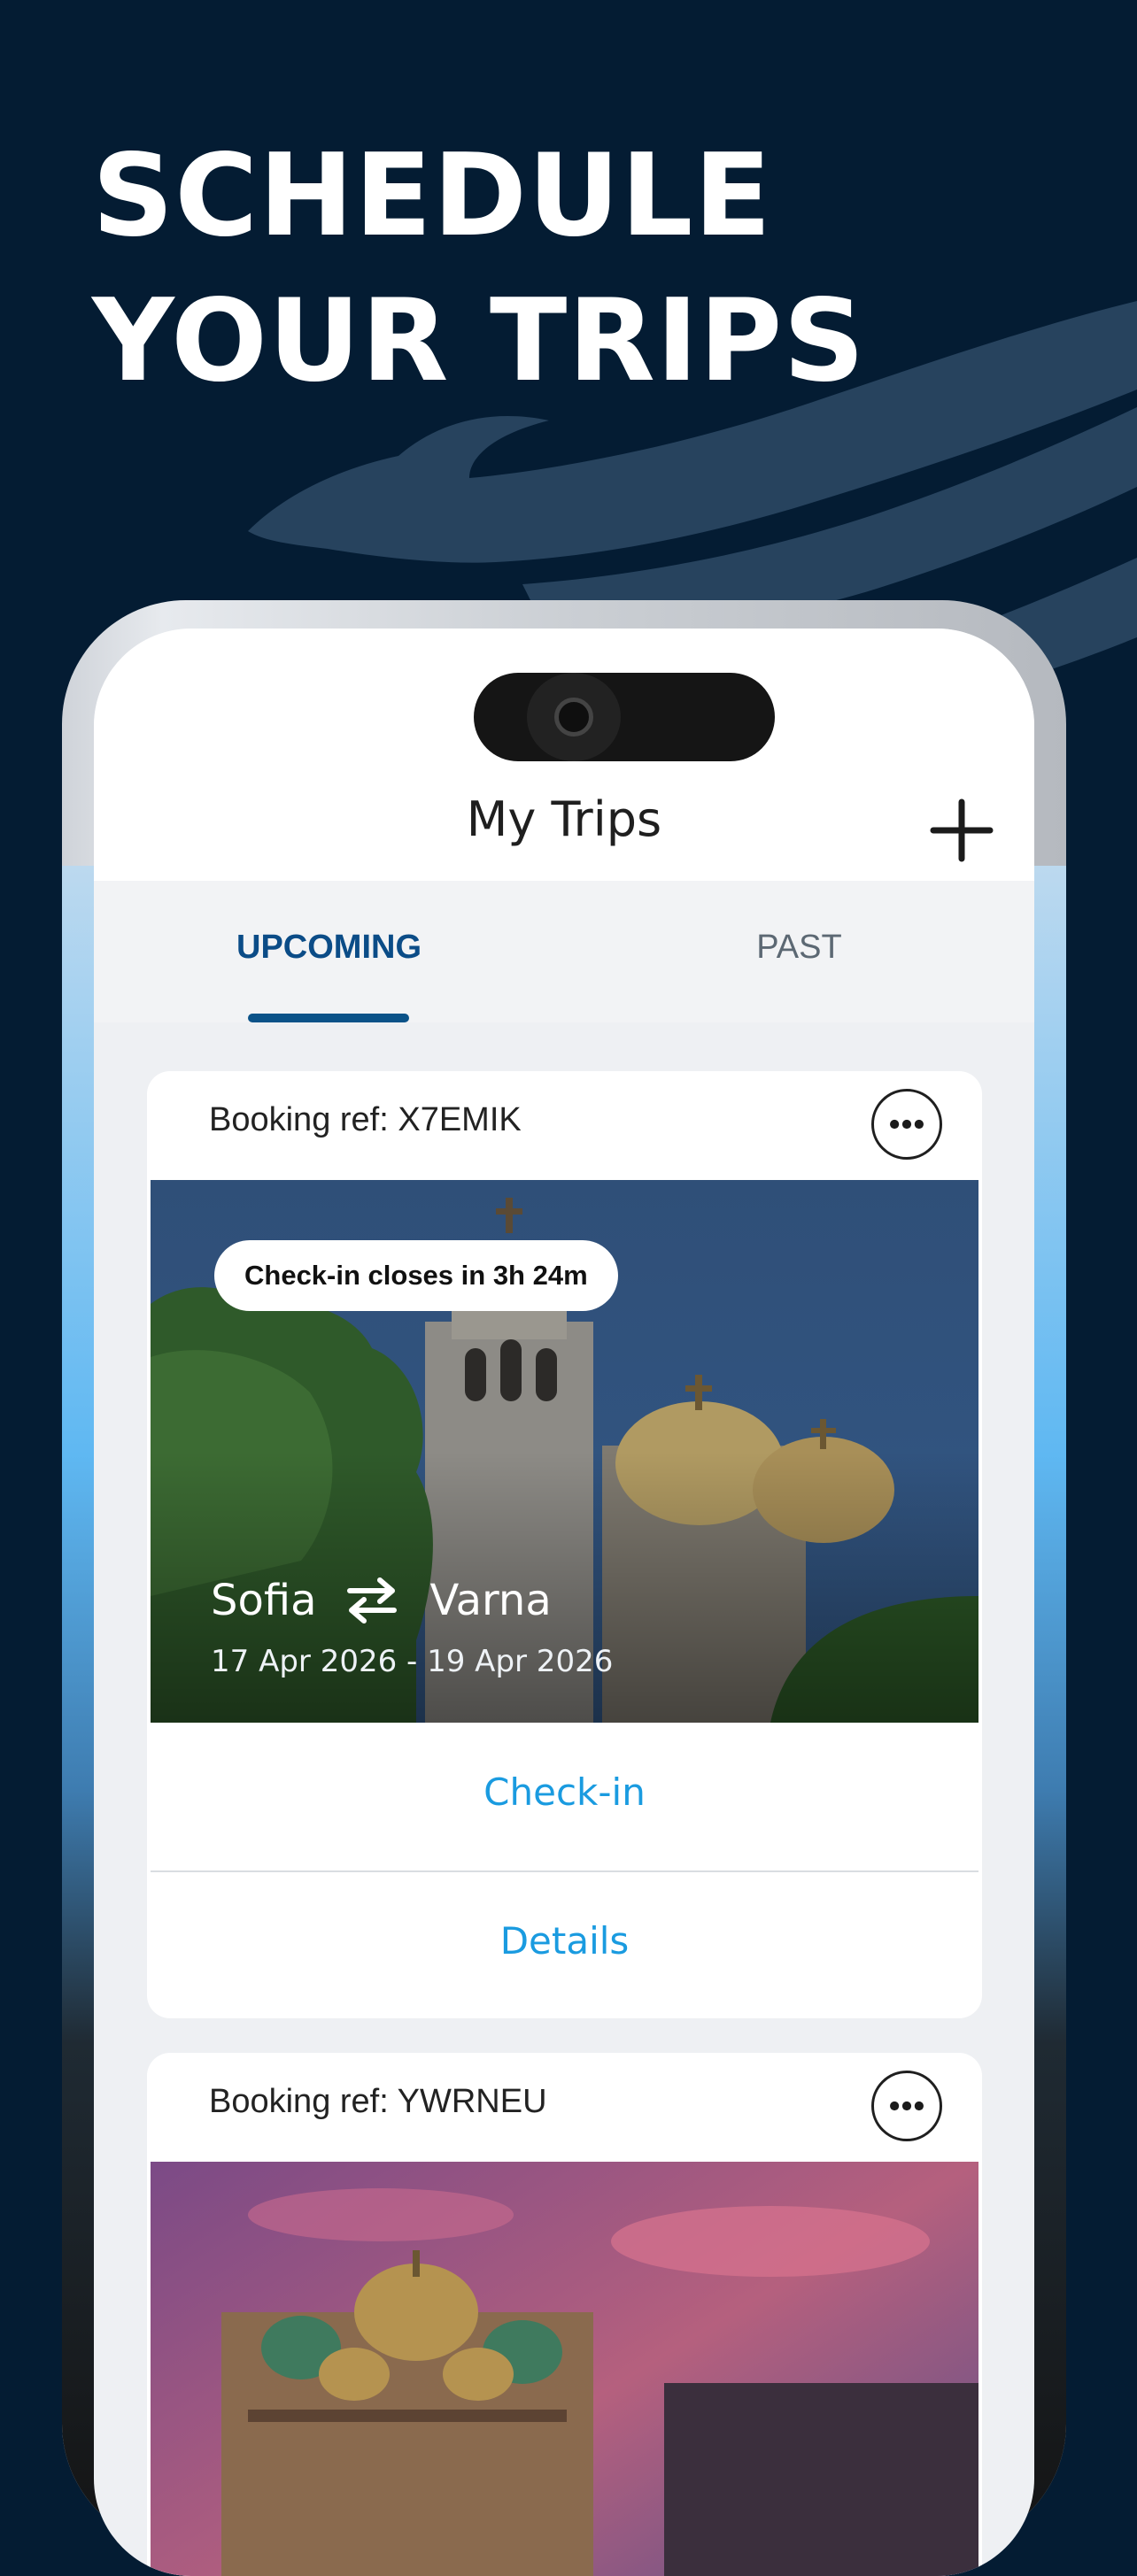 The width and height of the screenshot is (1137, 2576). What do you see at coordinates (574, 717) in the screenshot?
I see `camera-icon` at bounding box center [574, 717].